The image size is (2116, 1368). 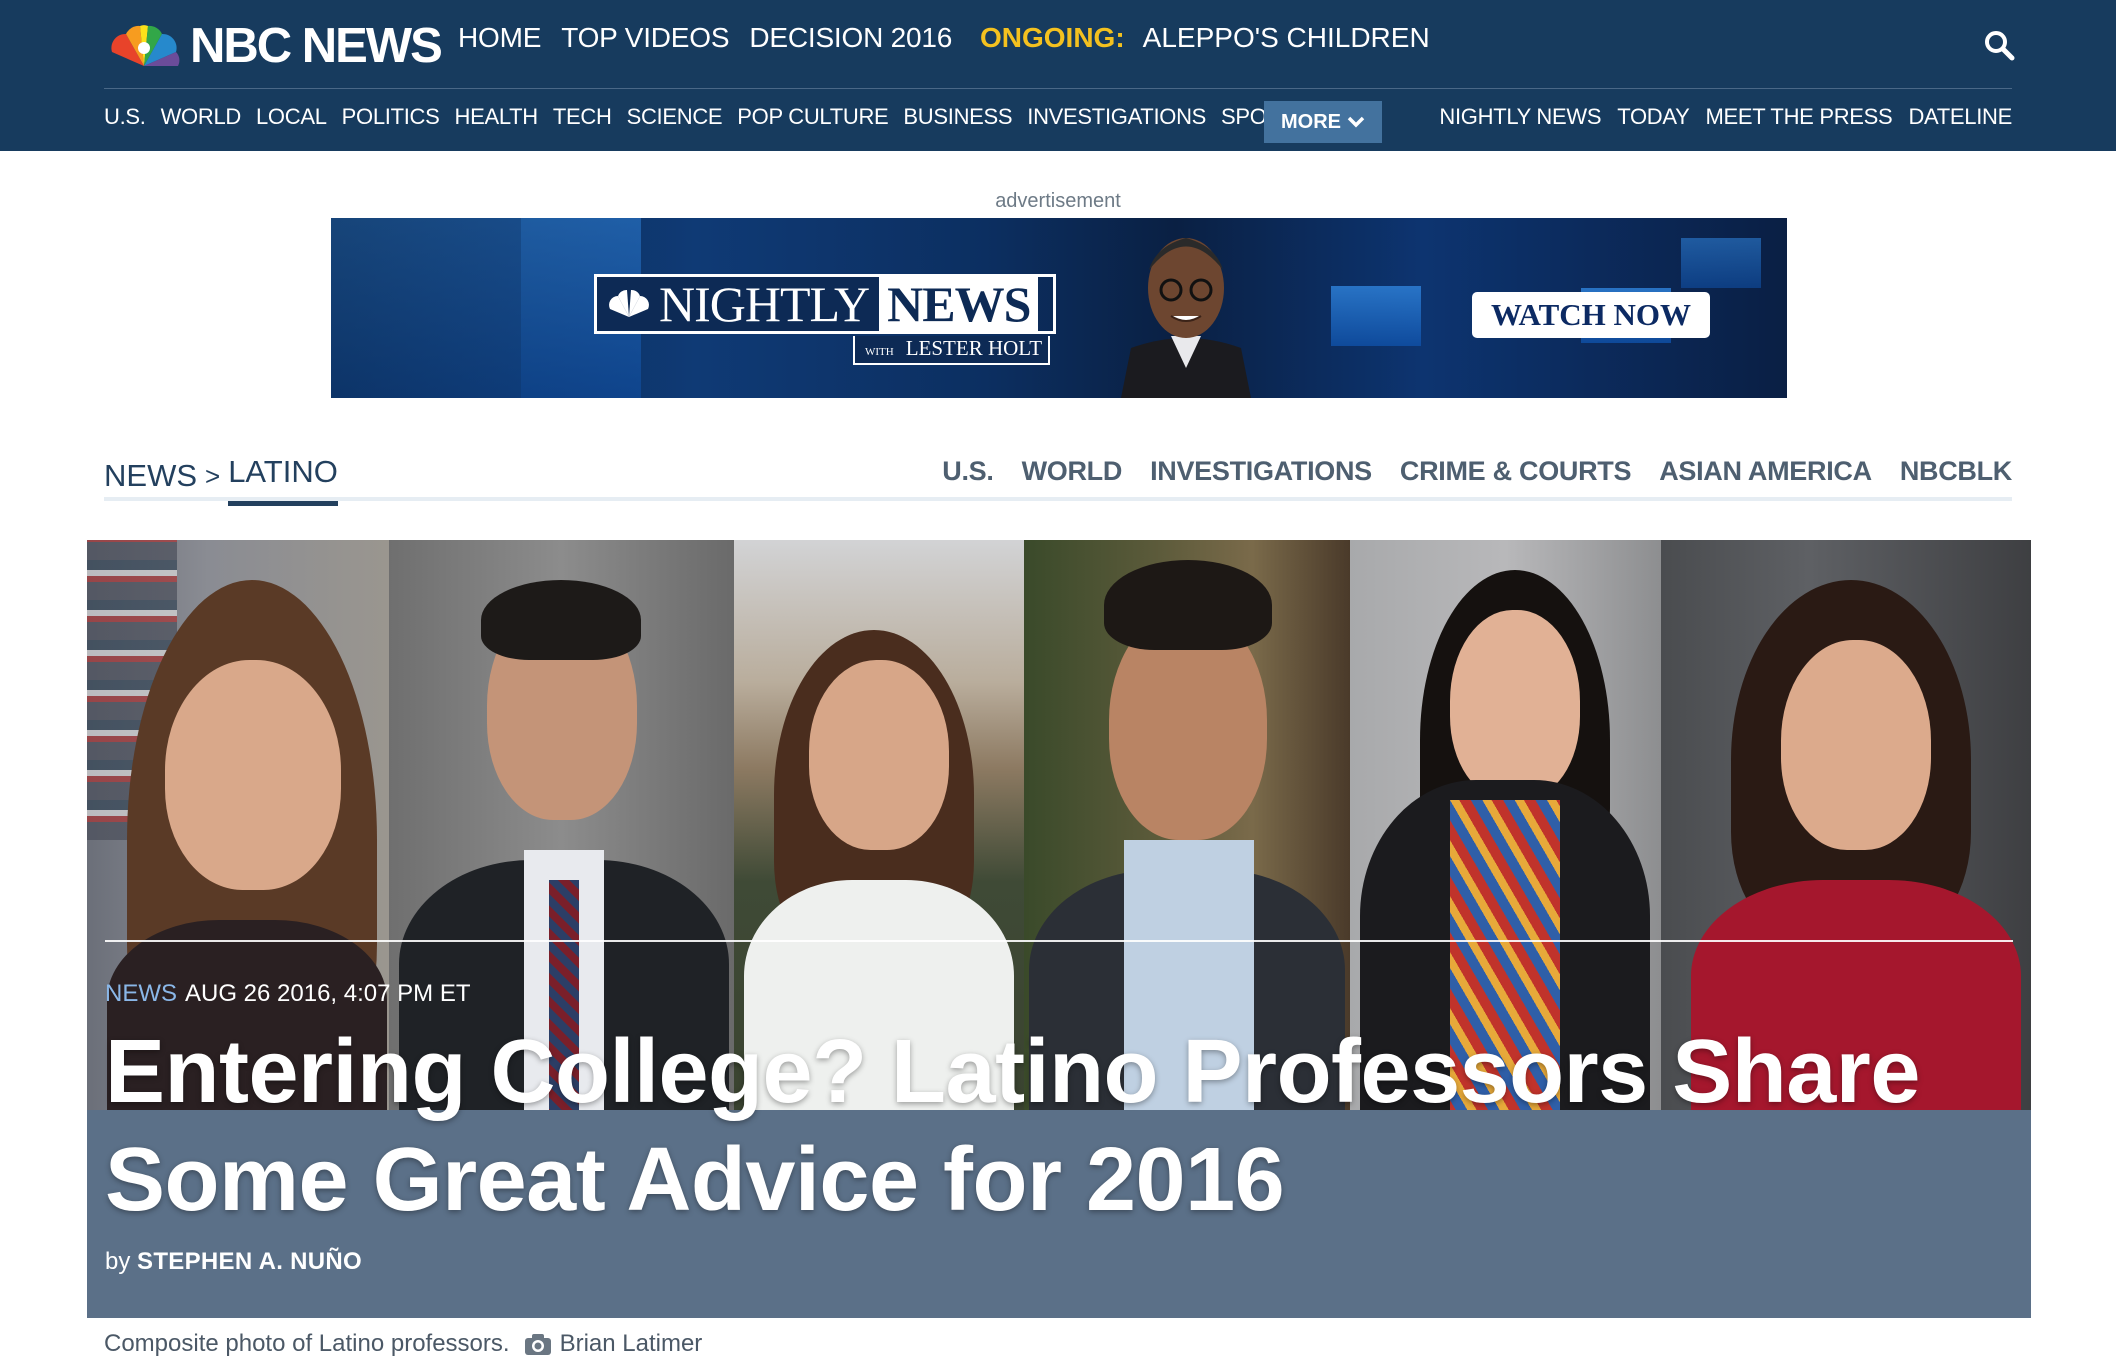 I want to click on section-link-us: U.S., so click(x=968, y=471).